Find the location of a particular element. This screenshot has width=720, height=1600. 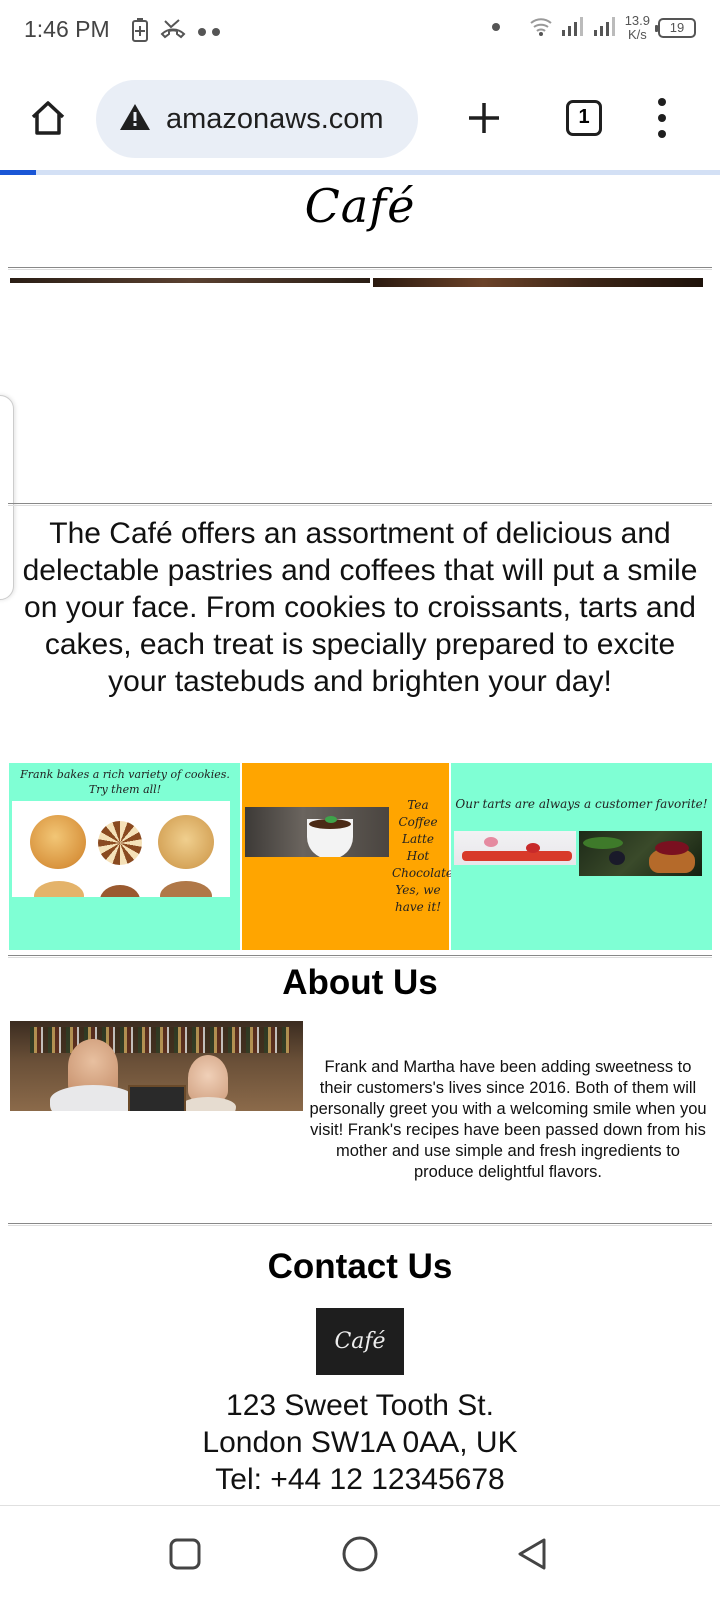

new-tab-button is located at coordinates (484, 118).